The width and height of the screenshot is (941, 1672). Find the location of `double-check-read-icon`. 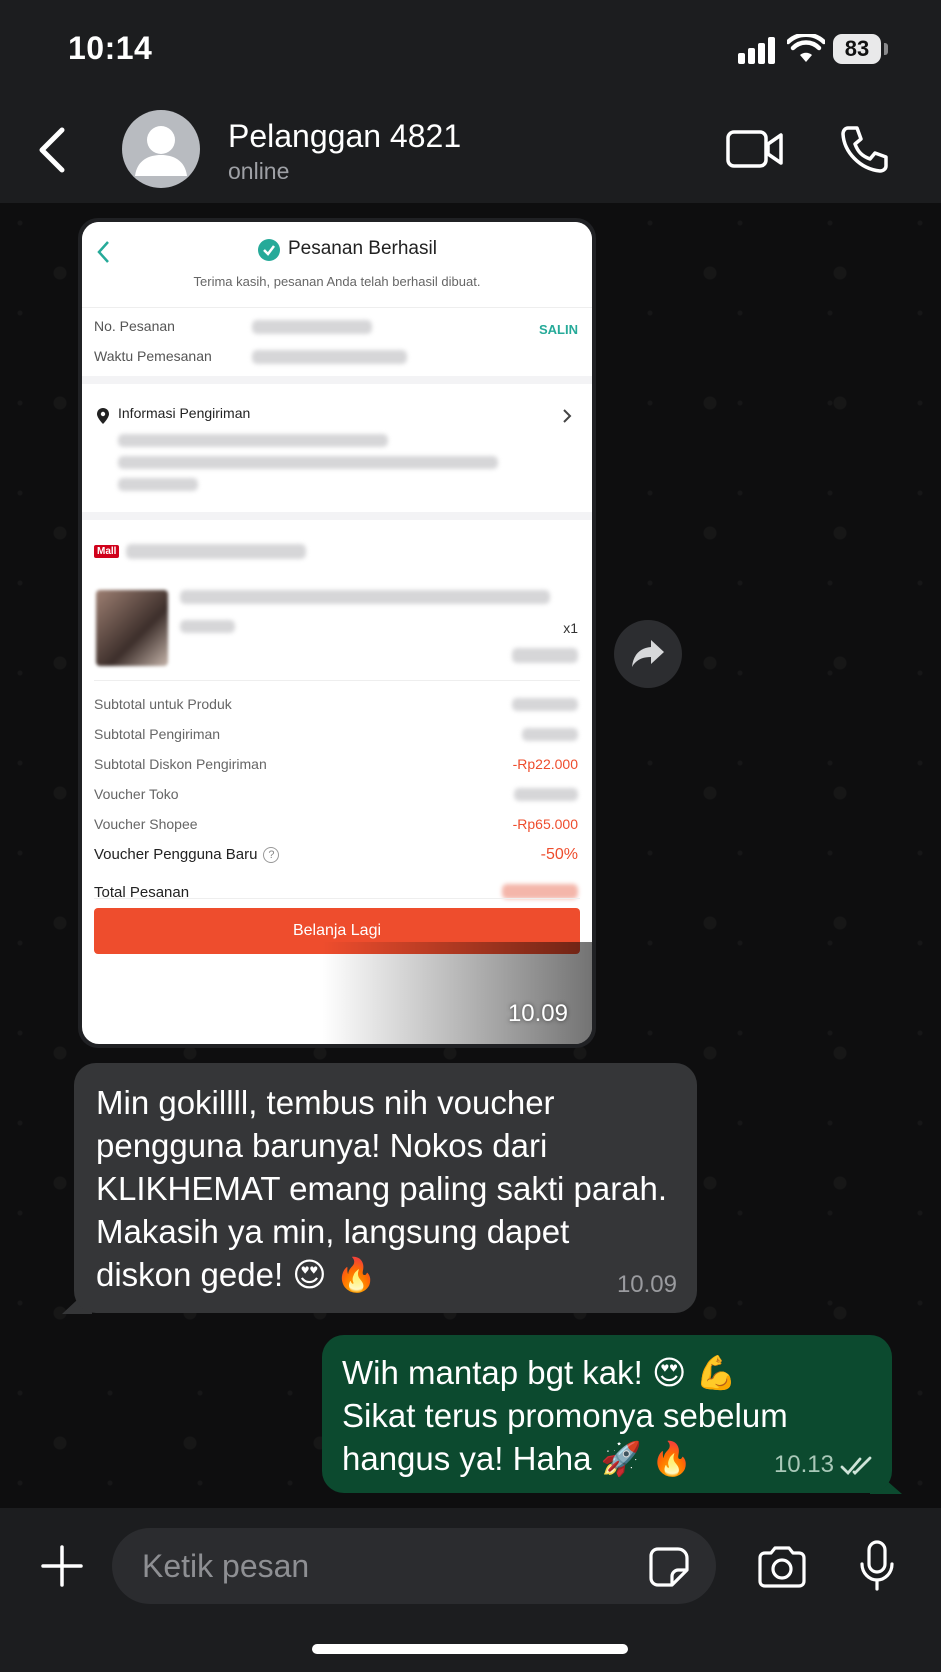

double-check-read-icon is located at coordinates (856, 1466).